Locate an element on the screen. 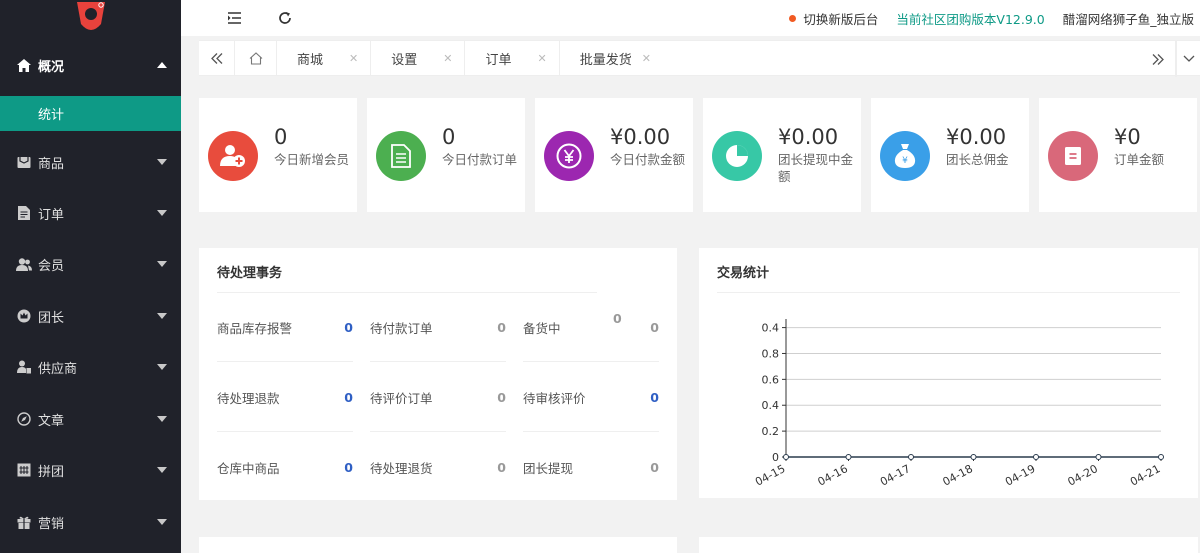 This screenshot has height=553, width=1200. task-leader-withdrawal: 团长提现 0 is located at coordinates (591, 467).